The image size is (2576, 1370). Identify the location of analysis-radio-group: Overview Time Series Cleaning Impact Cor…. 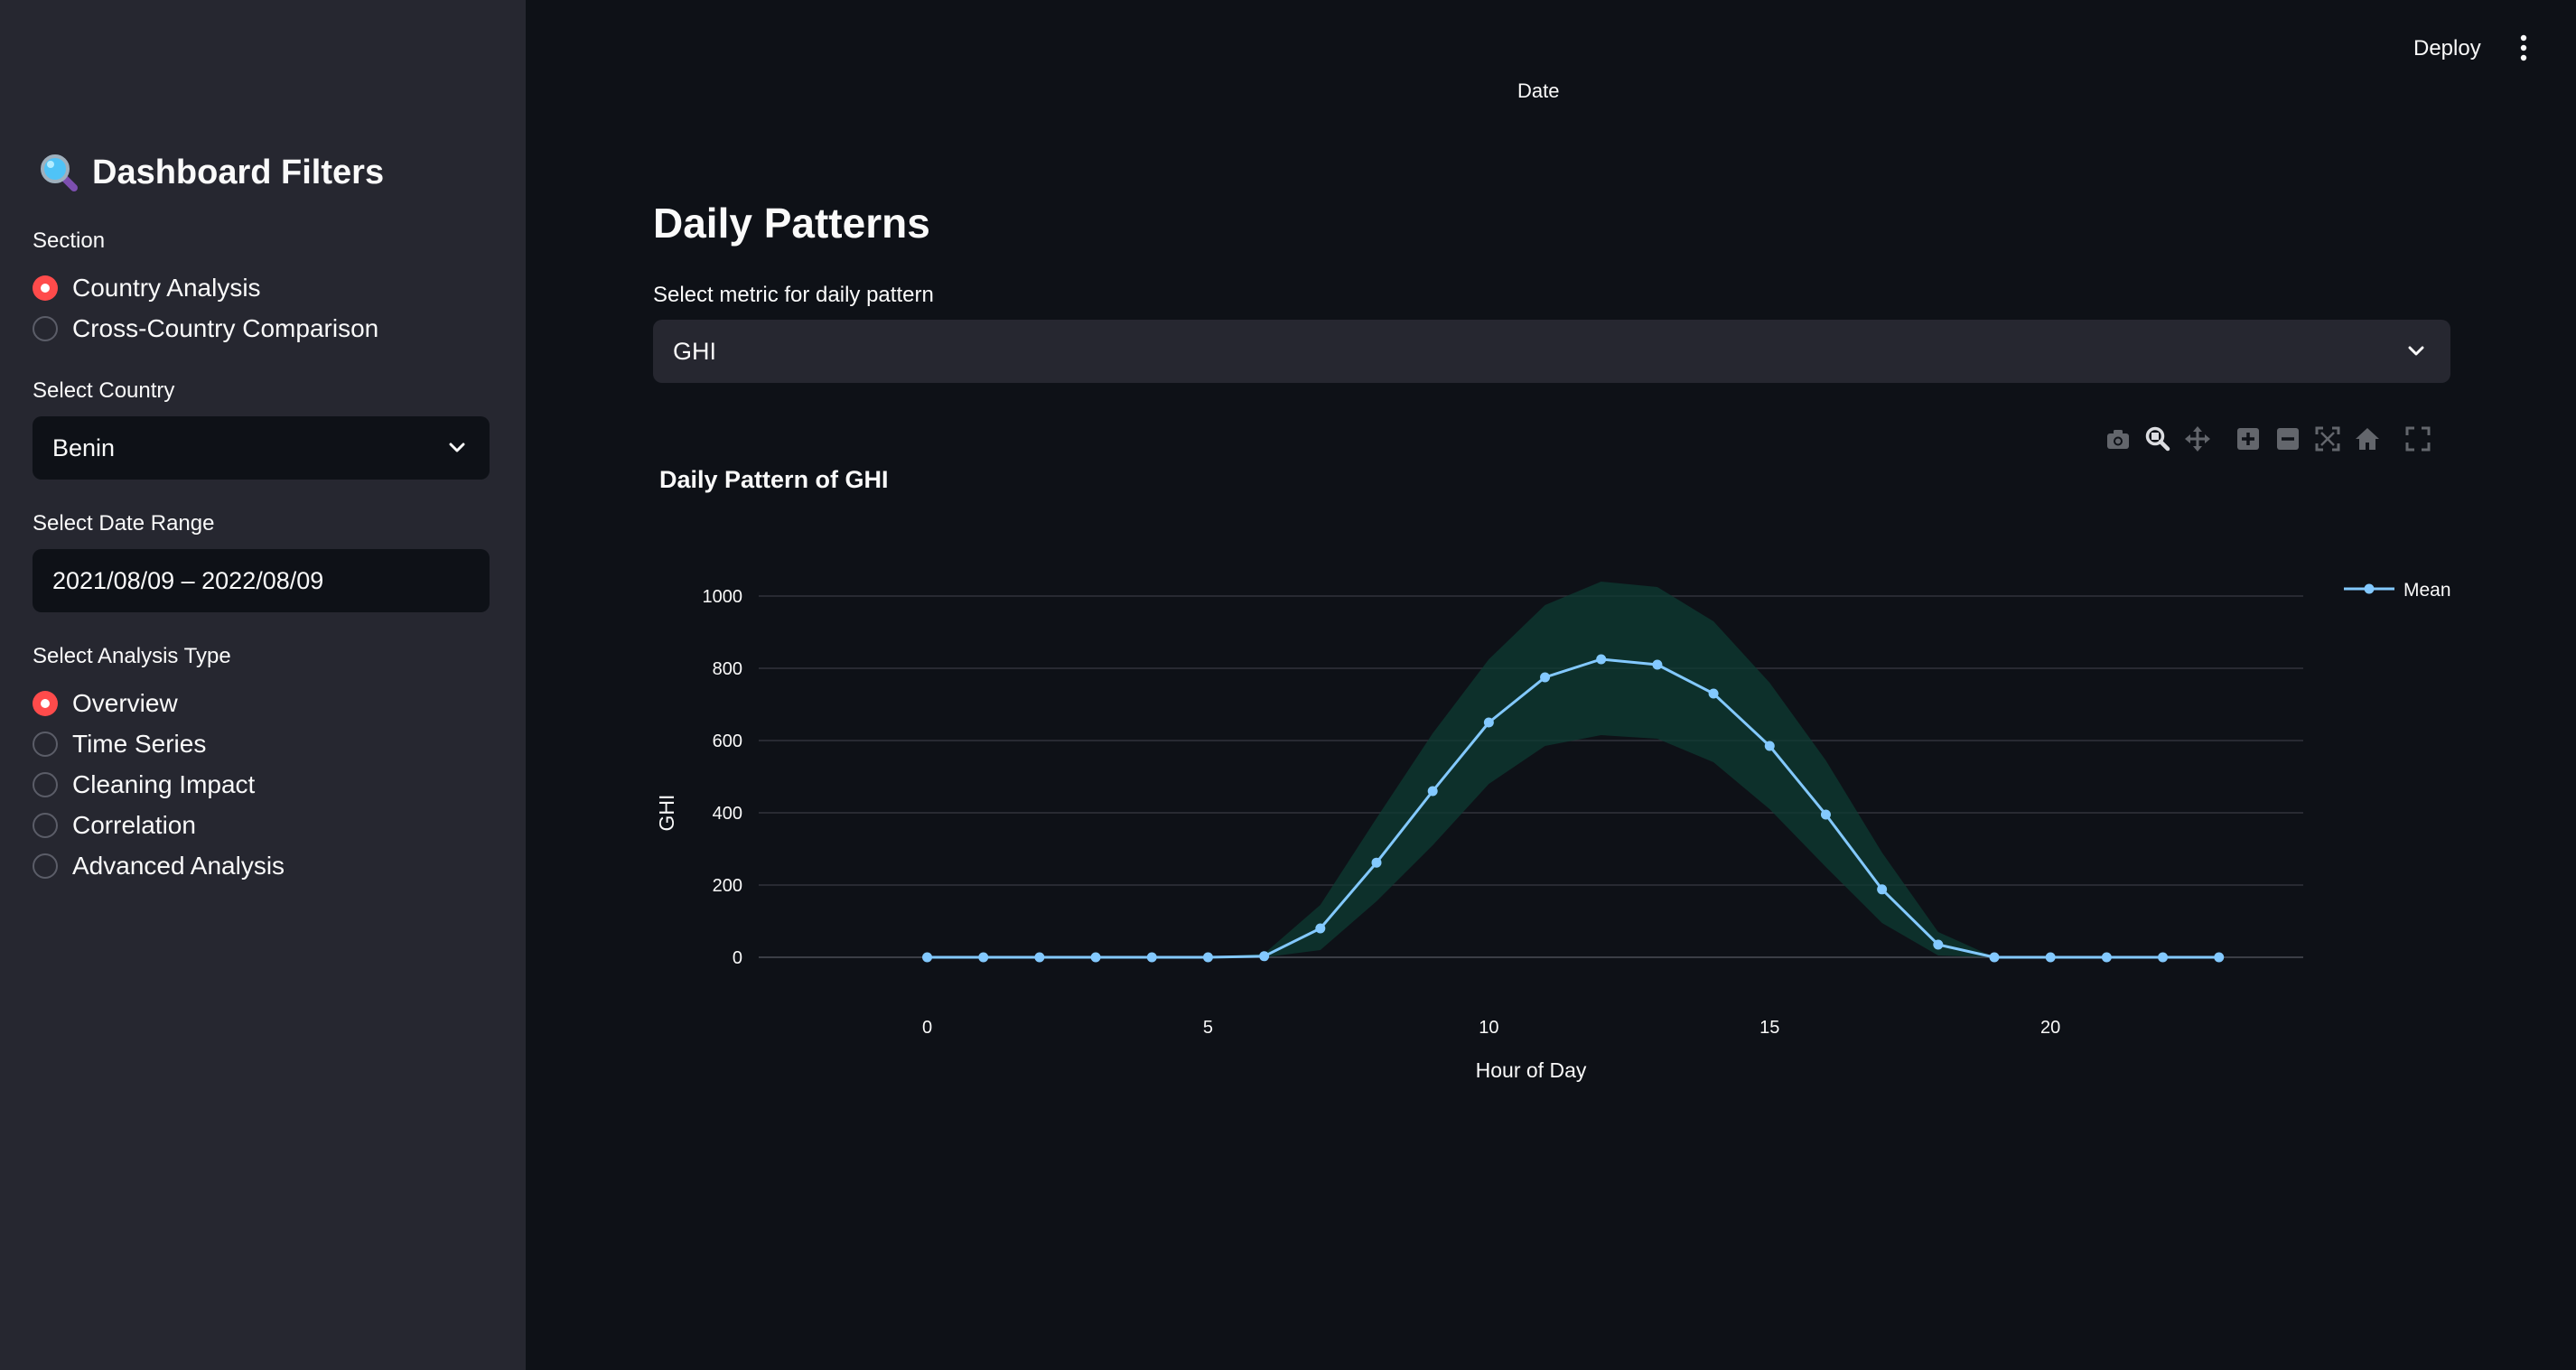
(159, 784).